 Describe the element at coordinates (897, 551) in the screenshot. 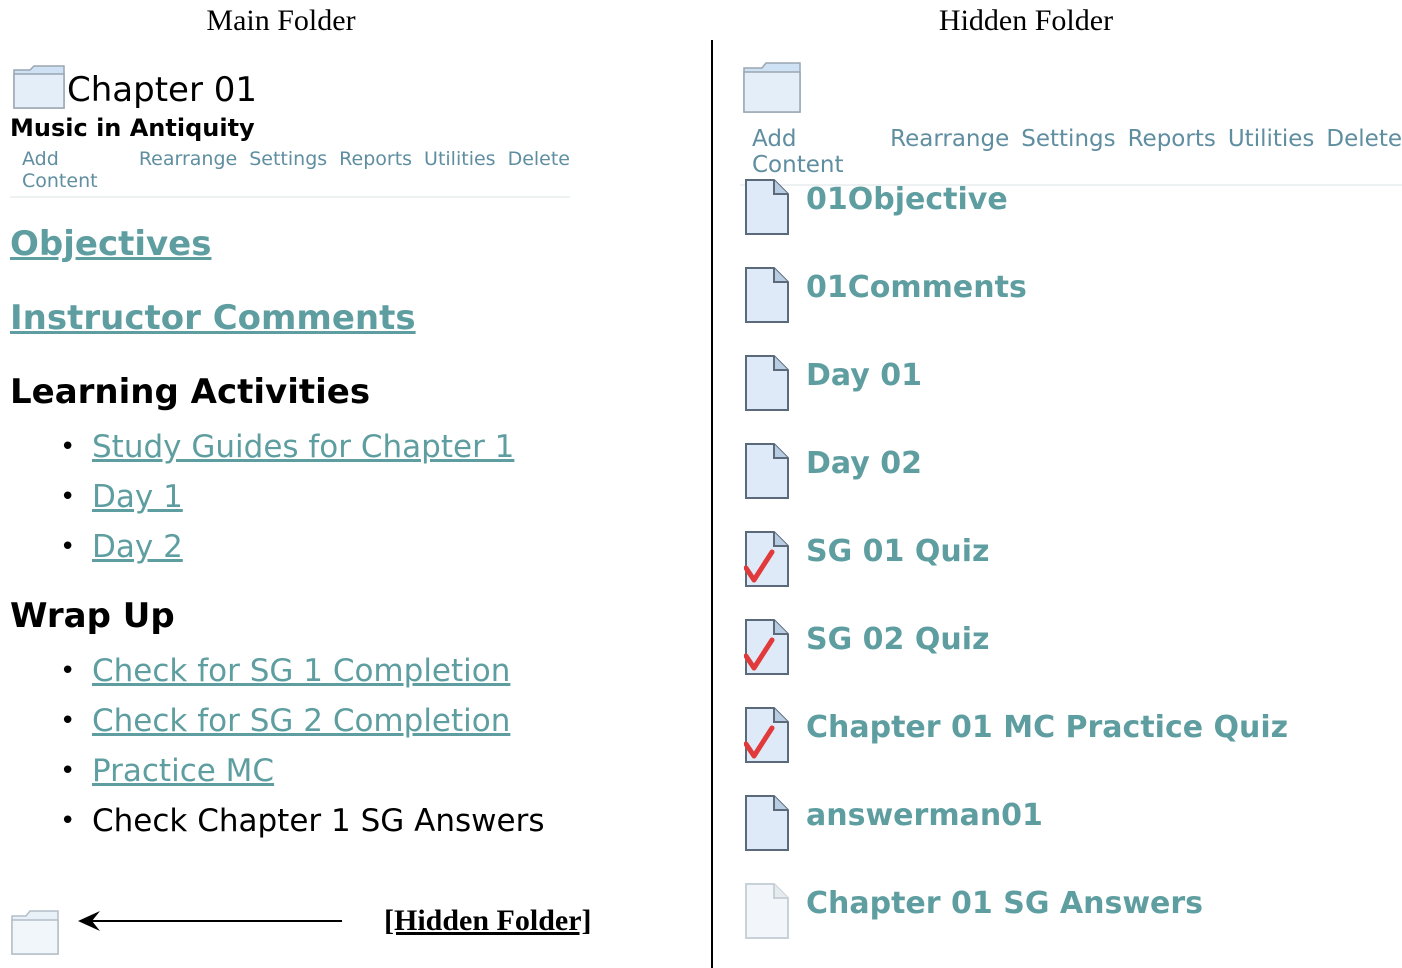

I see `content-item-label: SG 01 Quiz` at that location.